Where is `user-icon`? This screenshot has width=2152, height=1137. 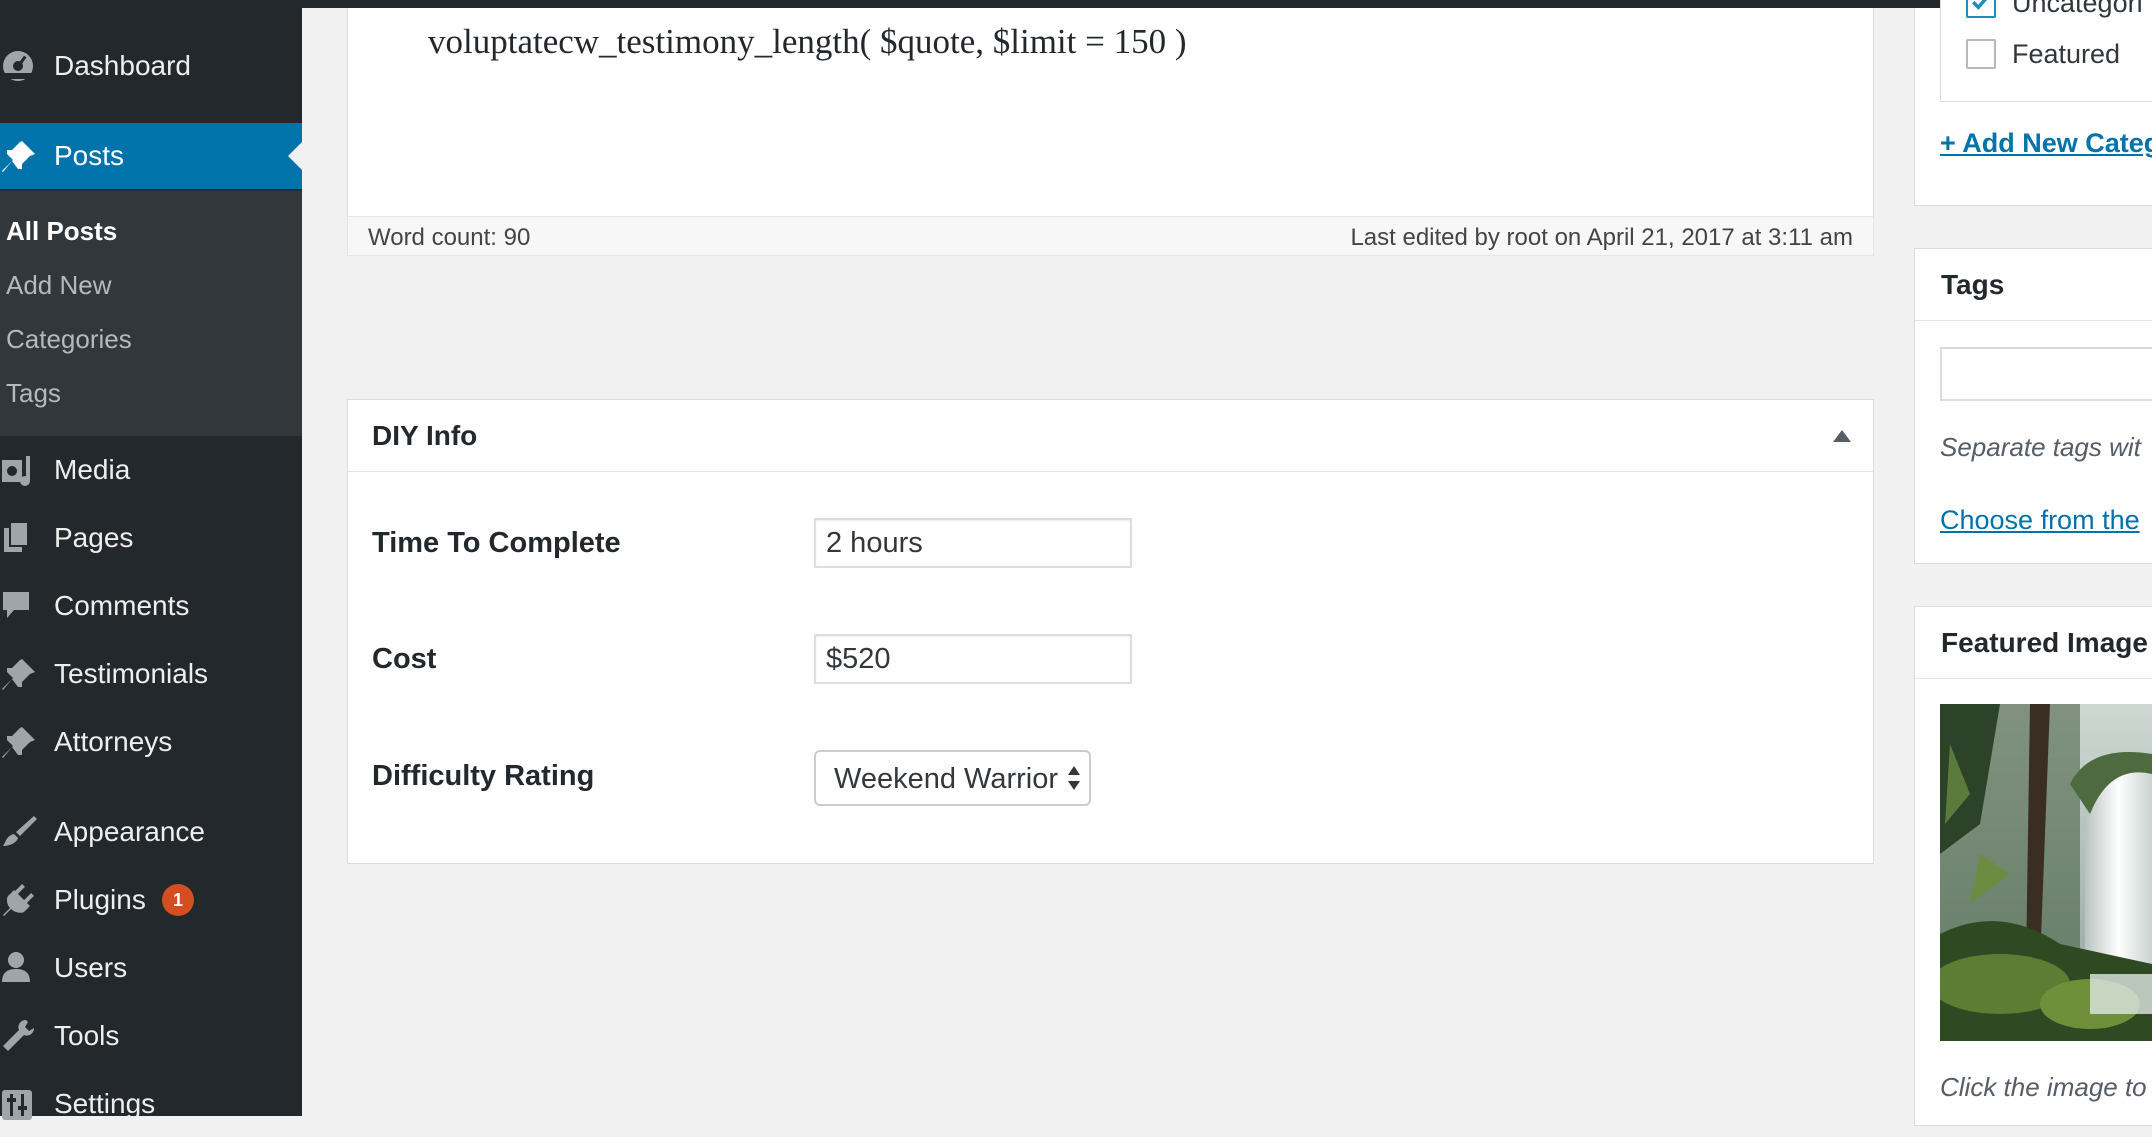 user-icon is located at coordinates (16, 967).